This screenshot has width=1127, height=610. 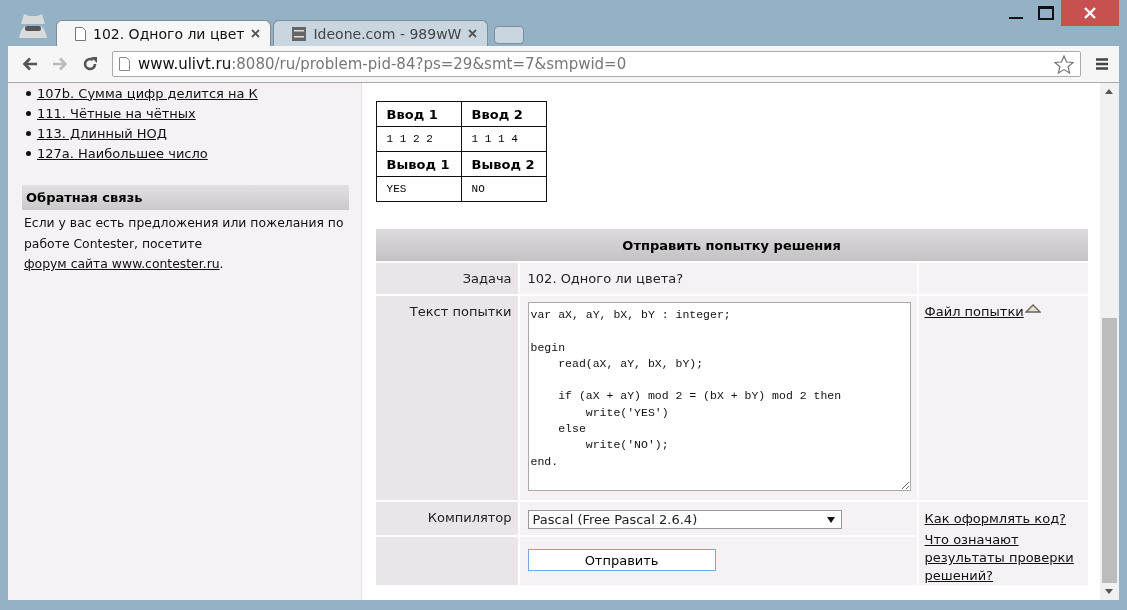 I want to click on scrollbar, so click(x=1109, y=341).